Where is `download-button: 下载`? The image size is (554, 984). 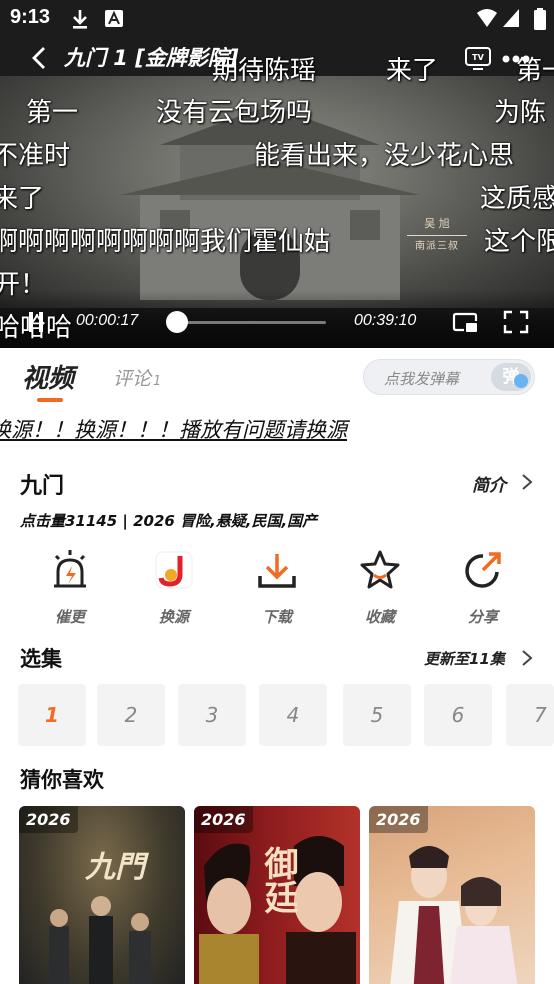 download-button: 下载 is located at coordinates (277, 587).